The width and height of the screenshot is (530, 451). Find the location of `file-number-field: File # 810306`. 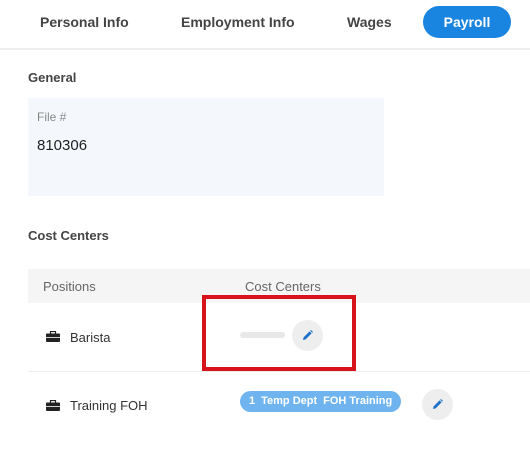

file-number-field: File # 810306 is located at coordinates (206, 147).